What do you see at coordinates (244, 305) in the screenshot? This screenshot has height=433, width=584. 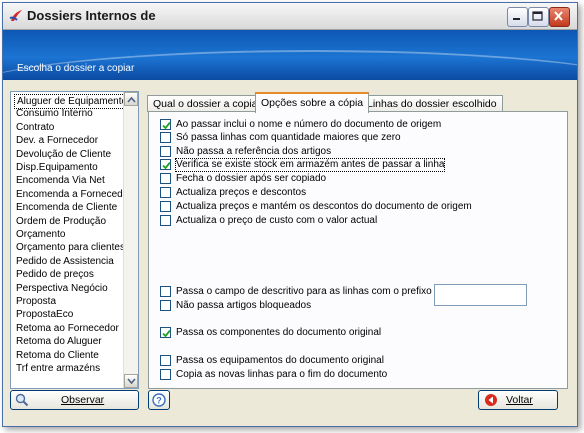 I see `option-label: Não passa artigos bloqueados` at bounding box center [244, 305].